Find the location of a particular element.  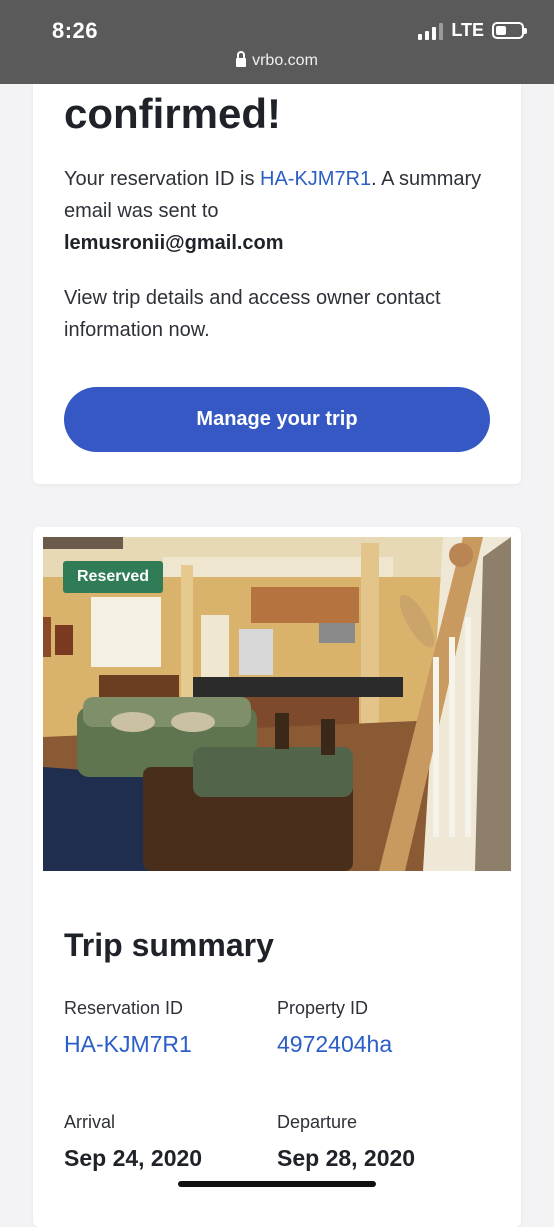

email-address: lemusronii@gmail.com is located at coordinates (174, 243).